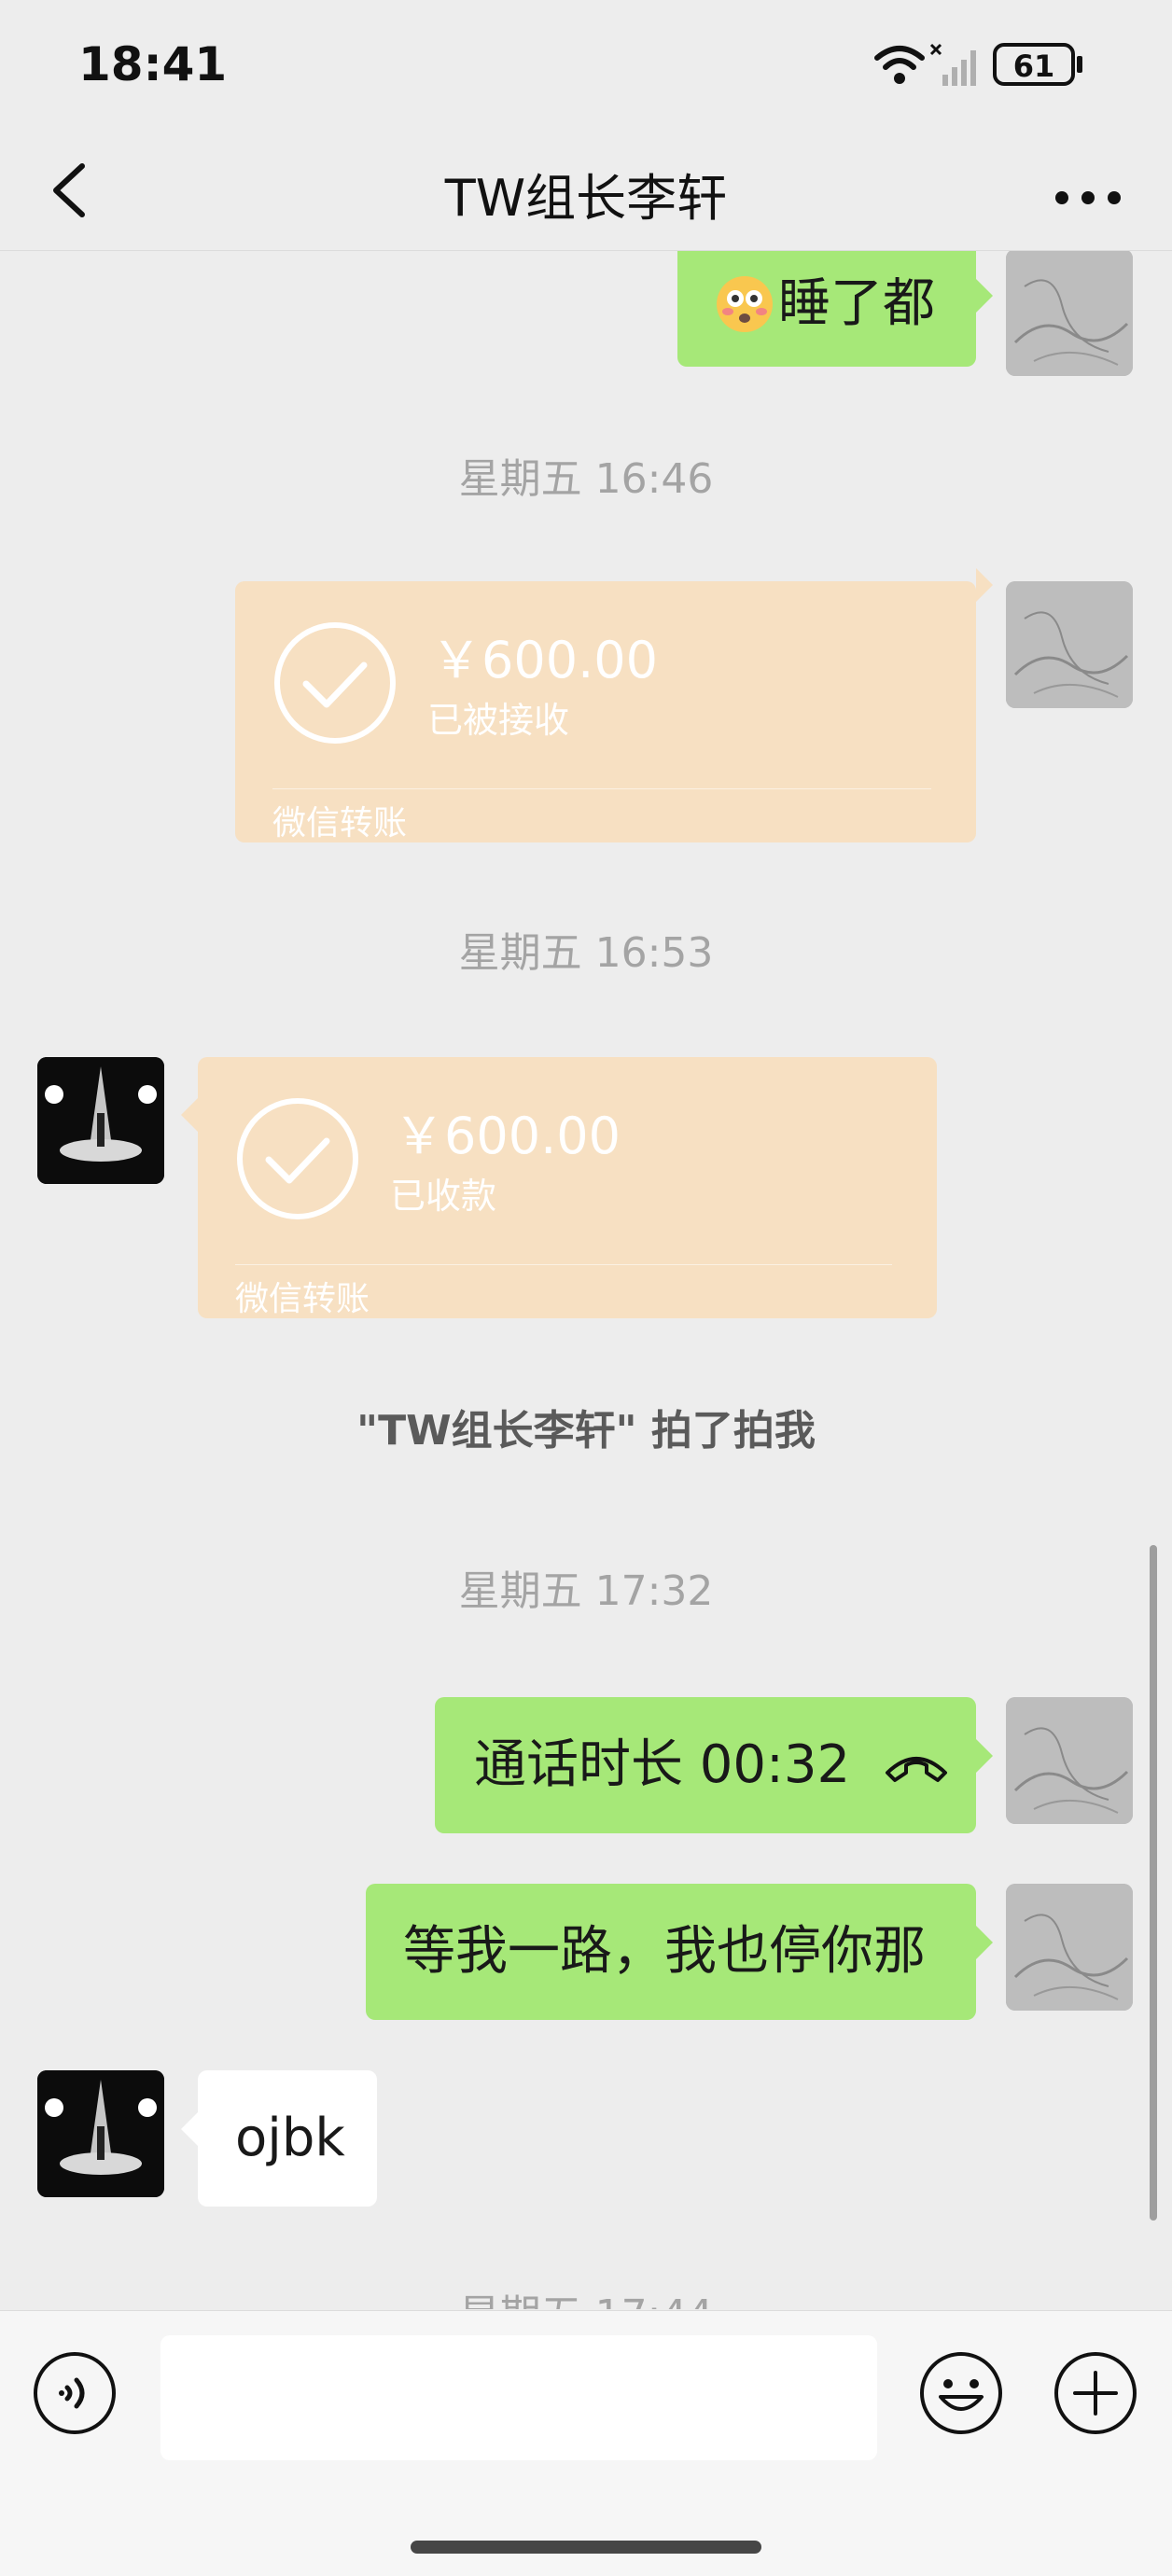  I want to click on status-icons: 61, so click(985, 65).